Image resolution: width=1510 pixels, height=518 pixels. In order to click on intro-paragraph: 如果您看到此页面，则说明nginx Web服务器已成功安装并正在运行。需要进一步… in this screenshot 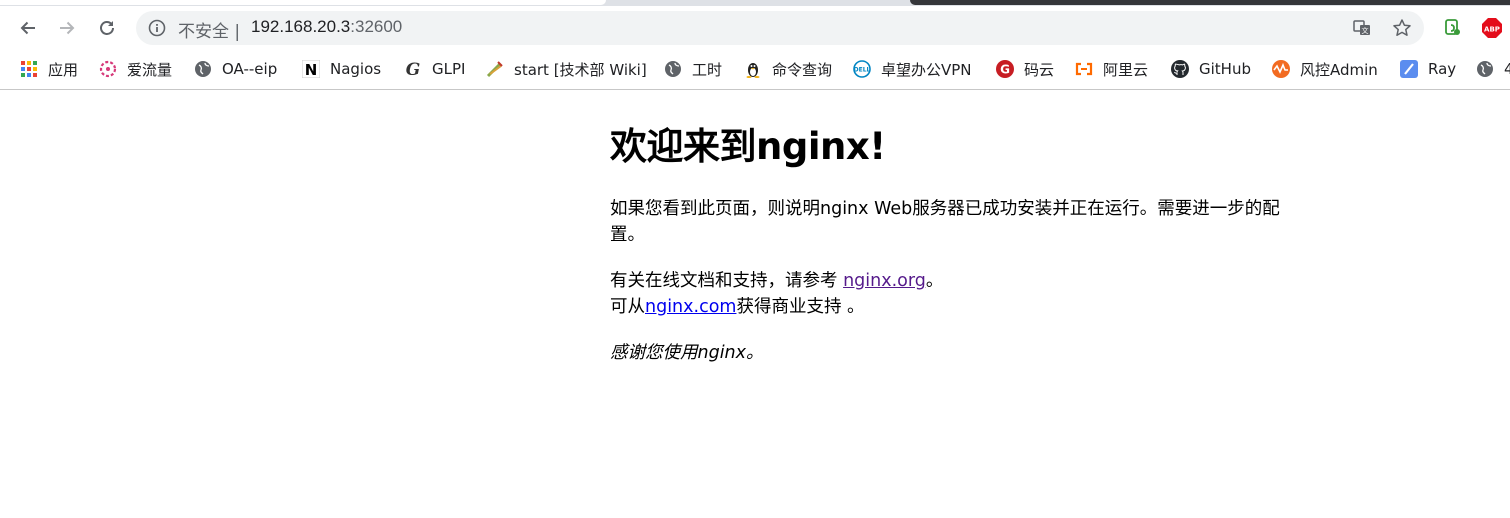, I will do `click(945, 222)`.